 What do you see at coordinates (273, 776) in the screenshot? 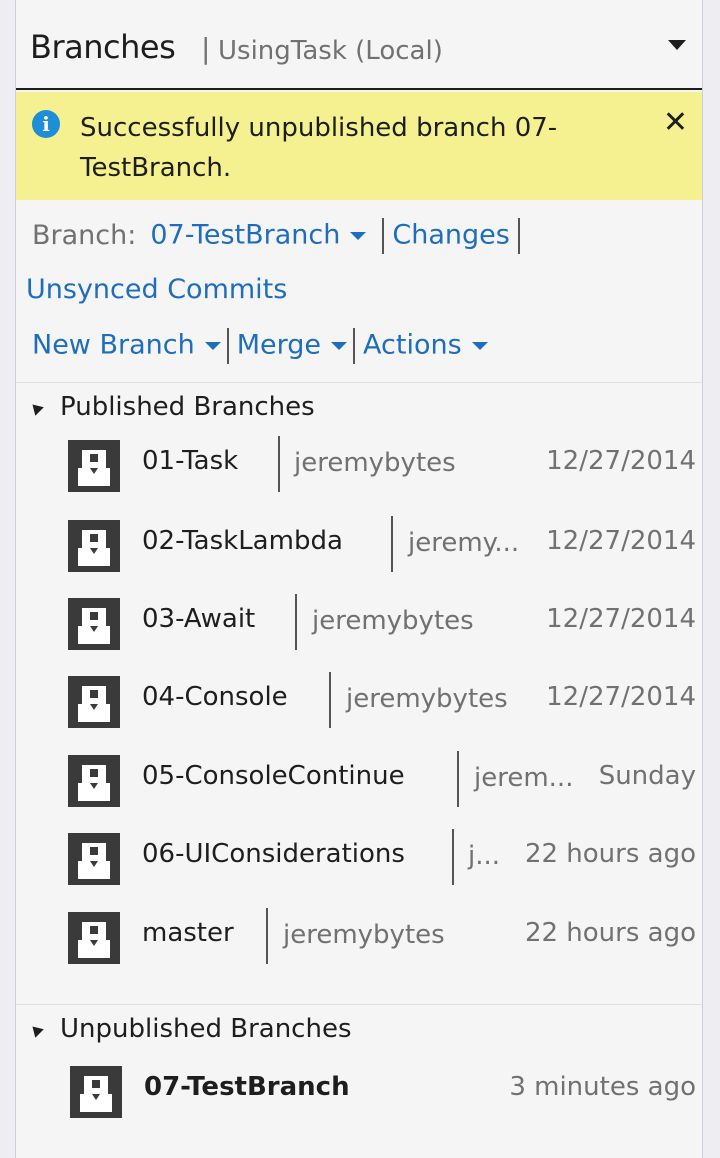
I see `branch-name: 05-ConsoleContinue` at bounding box center [273, 776].